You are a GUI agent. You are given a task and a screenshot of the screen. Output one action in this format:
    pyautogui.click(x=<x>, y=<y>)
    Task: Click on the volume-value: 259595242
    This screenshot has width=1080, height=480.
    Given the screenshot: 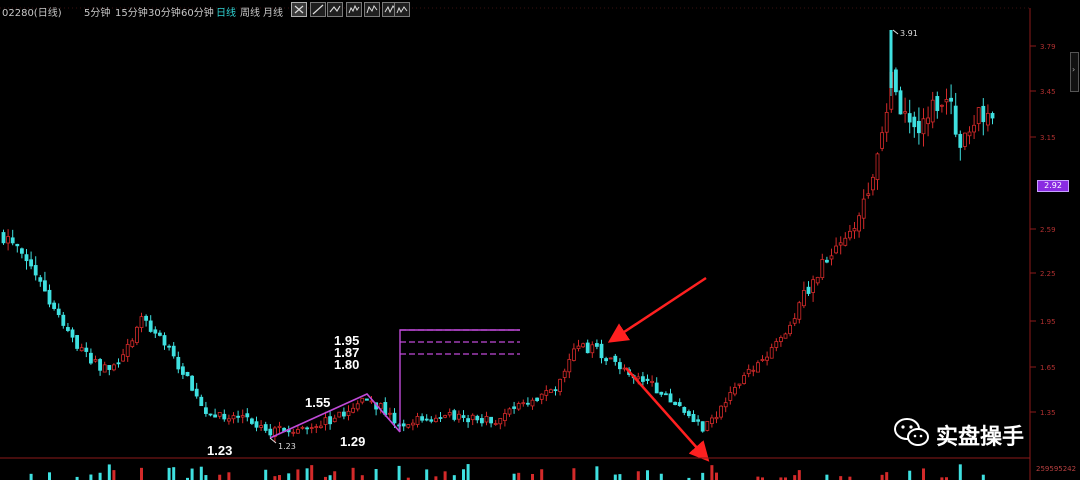 What is the action you would take?
    pyautogui.click(x=1056, y=469)
    